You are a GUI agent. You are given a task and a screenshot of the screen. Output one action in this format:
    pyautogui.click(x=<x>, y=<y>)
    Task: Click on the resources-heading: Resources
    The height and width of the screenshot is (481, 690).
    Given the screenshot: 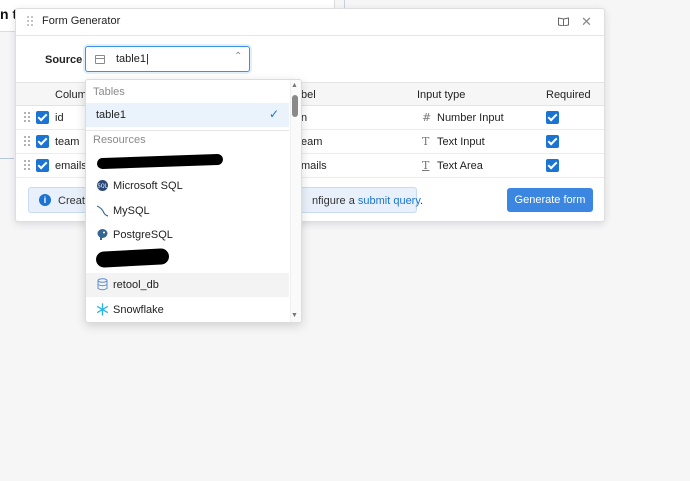 What is the action you would take?
    pyautogui.click(x=119, y=140)
    